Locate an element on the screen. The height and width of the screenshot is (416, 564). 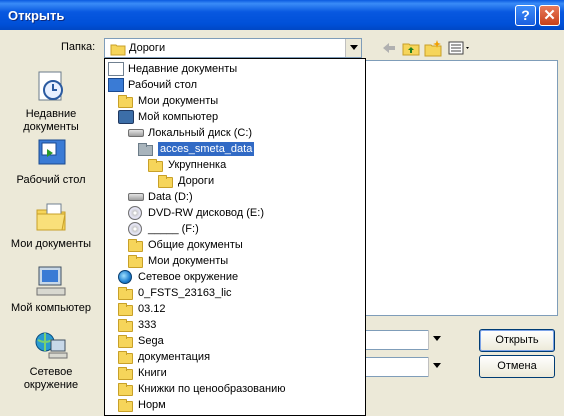
dropdown-item-label: Sega is located at coordinates (151, 341).